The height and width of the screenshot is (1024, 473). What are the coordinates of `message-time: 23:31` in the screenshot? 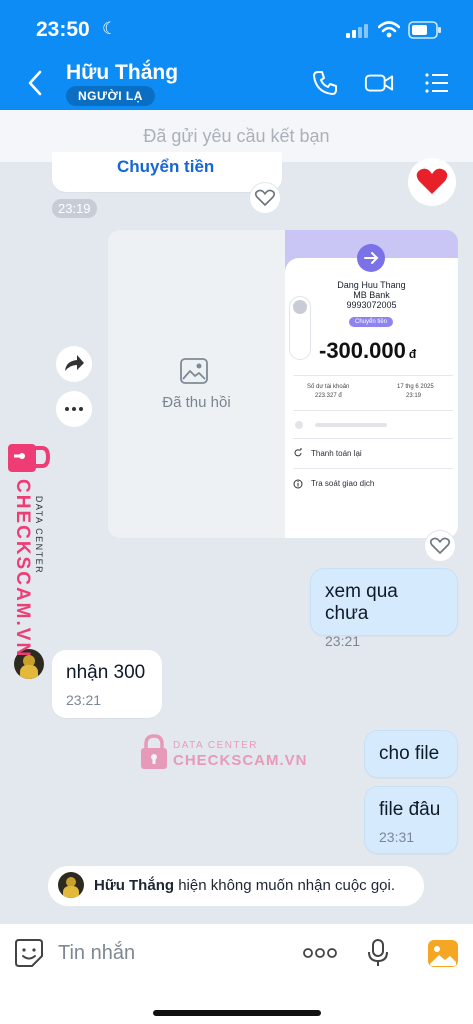 It's located at (397, 837).